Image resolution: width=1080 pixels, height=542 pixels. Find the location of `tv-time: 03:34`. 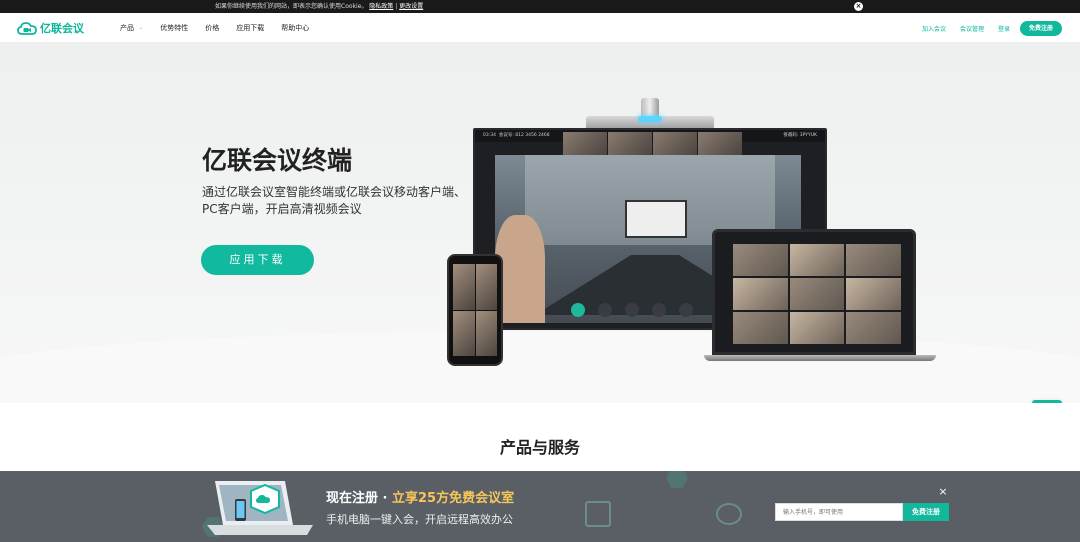

tv-time: 03:34 is located at coordinates (489, 135).